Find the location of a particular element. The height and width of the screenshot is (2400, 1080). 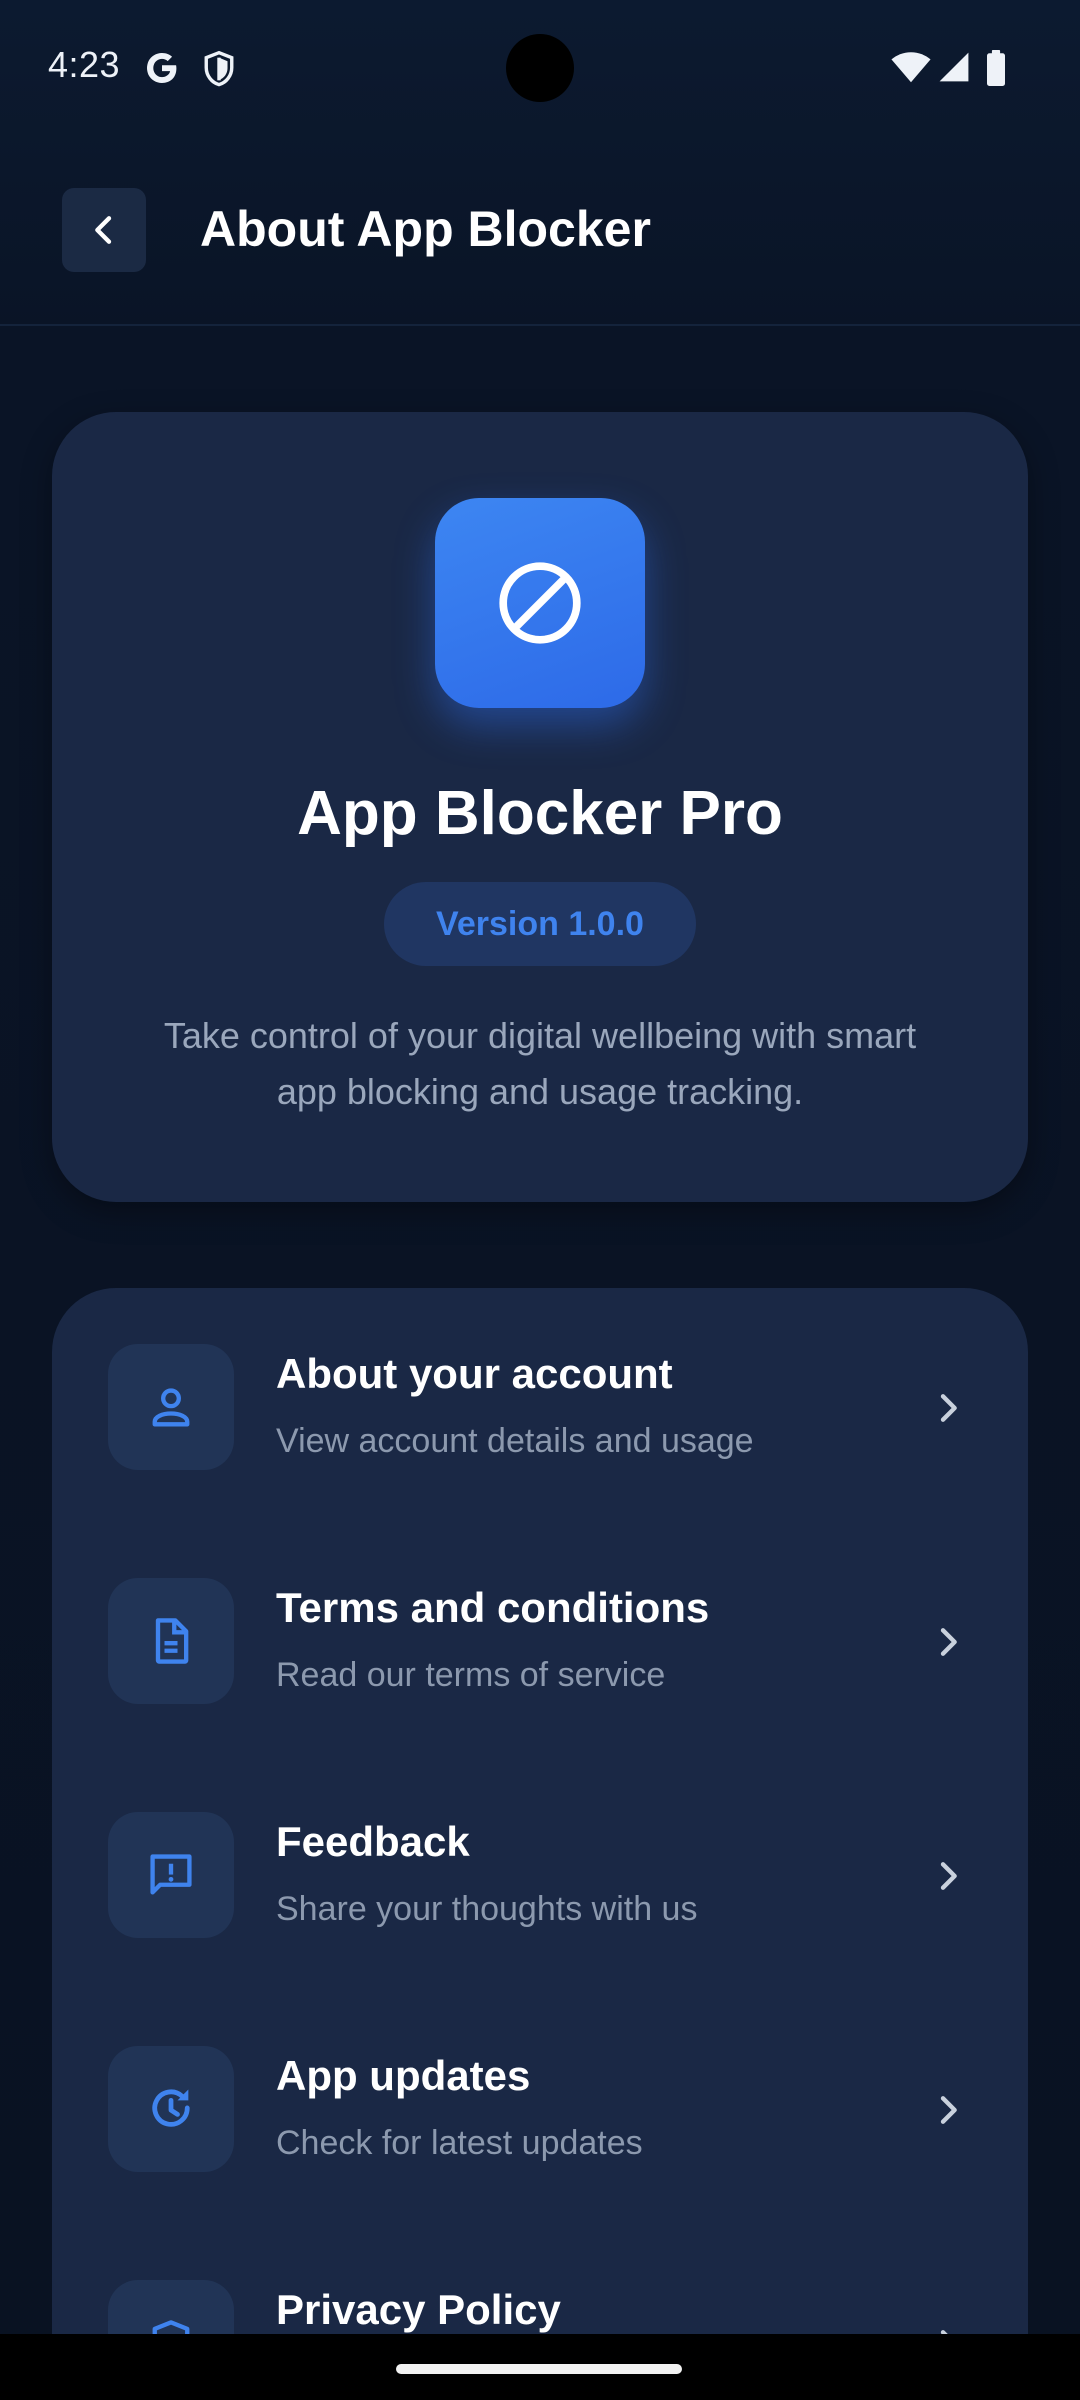

menu-item-title: Terms and conditions is located at coordinates (493, 1607).